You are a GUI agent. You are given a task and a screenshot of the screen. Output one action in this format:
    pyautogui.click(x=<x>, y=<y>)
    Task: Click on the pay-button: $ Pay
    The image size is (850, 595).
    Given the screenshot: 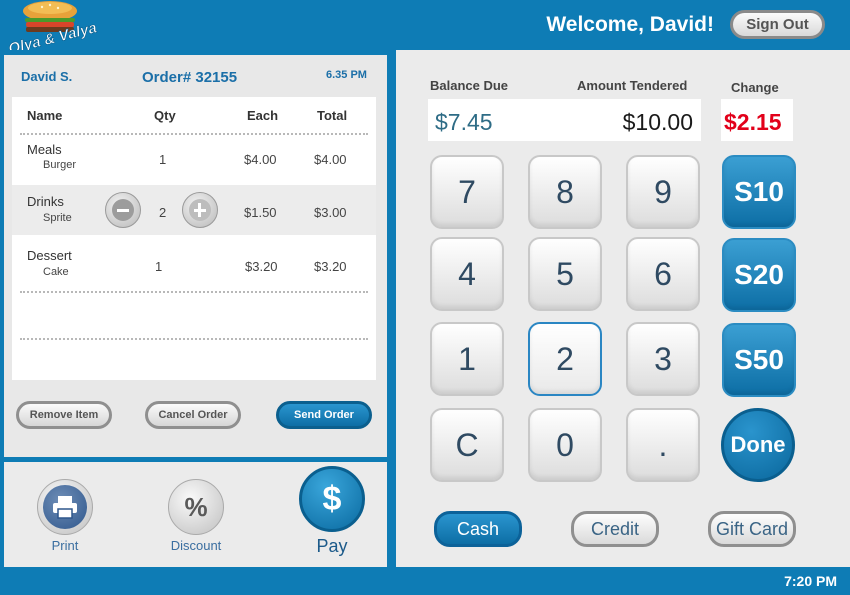 What is the action you would take?
    pyautogui.click(x=332, y=511)
    